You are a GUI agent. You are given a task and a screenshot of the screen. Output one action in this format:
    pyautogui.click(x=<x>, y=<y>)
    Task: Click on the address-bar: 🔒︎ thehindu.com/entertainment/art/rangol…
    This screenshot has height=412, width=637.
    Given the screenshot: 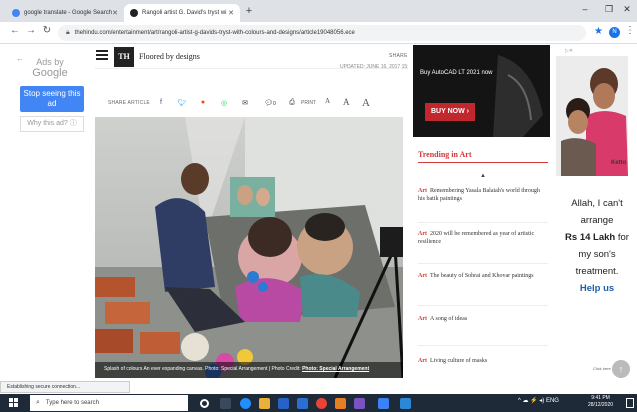 What is the action you would take?
    pyautogui.click(x=322, y=33)
    